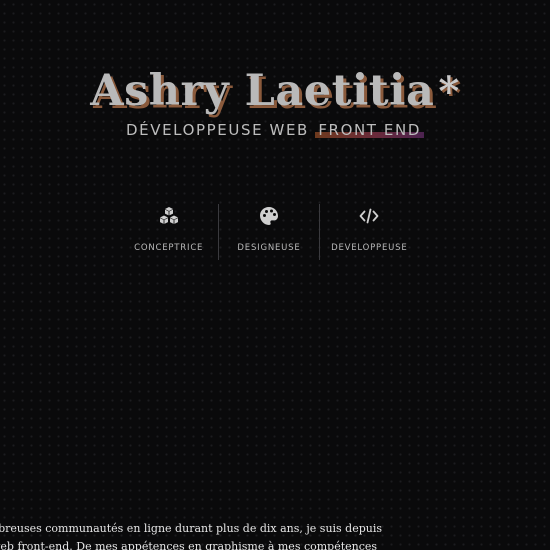 The height and width of the screenshot is (550, 550). Describe the element at coordinates (368, 232) in the screenshot. I see `role-developpeuse: DEVELOPPEUSE` at that location.